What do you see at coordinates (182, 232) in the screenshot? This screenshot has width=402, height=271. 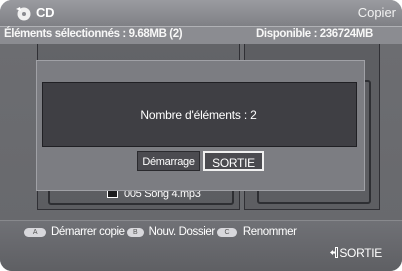 I see `key-b-label: Nouv. Dossier` at bounding box center [182, 232].